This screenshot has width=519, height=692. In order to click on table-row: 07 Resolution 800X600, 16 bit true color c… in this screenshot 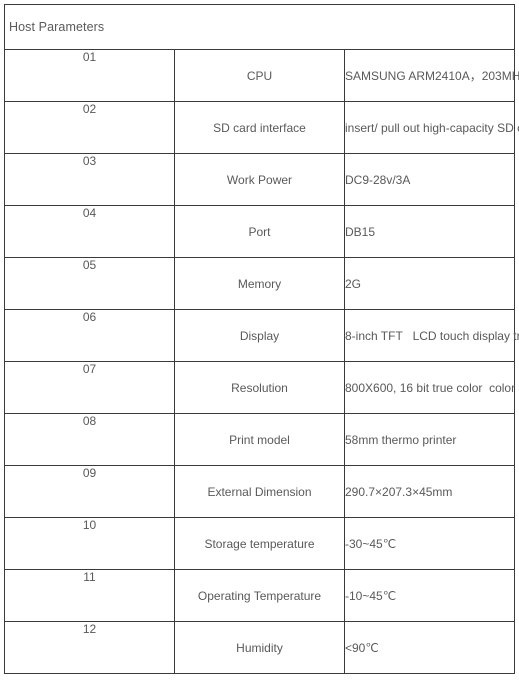, I will do `click(261, 387)`.